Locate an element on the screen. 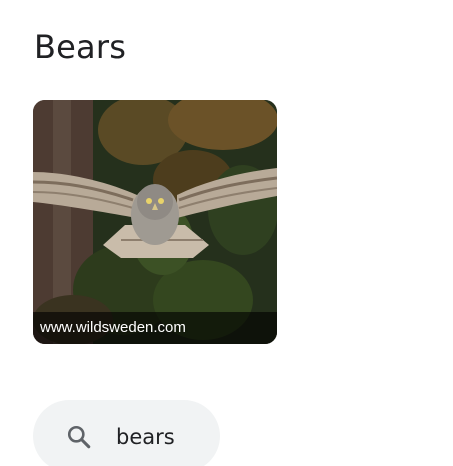  search-chip: bears is located at coordinates (126, 433).